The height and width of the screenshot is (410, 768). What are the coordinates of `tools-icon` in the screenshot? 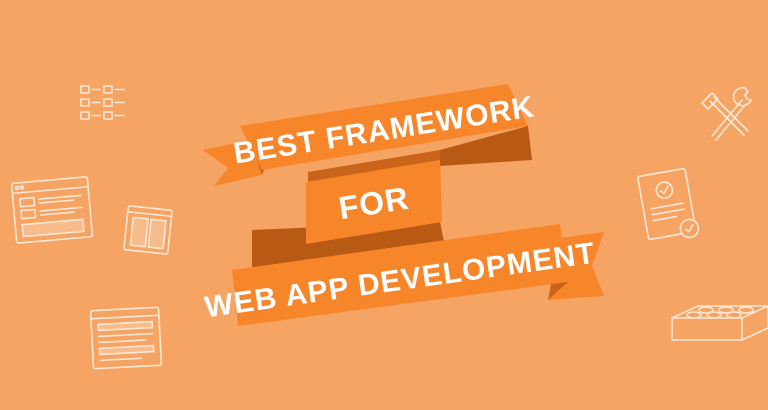 It's located at (726, 113).